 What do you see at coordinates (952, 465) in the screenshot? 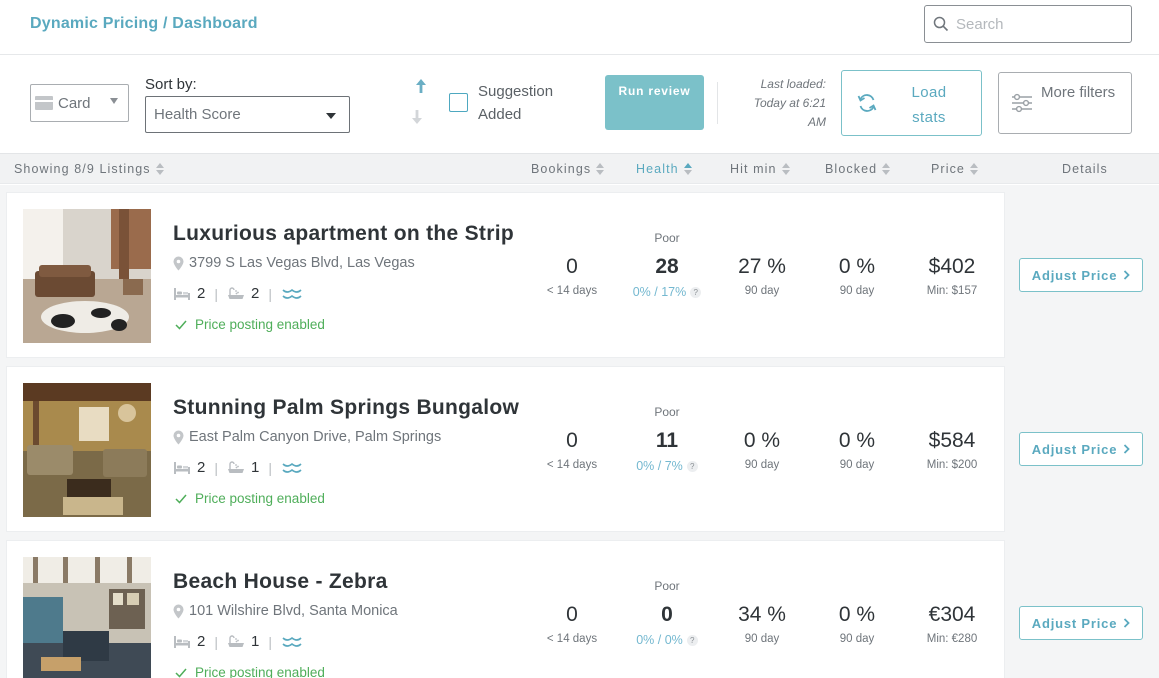
I see `price-minimum: Min: $200` at bounding box center [952, 465].